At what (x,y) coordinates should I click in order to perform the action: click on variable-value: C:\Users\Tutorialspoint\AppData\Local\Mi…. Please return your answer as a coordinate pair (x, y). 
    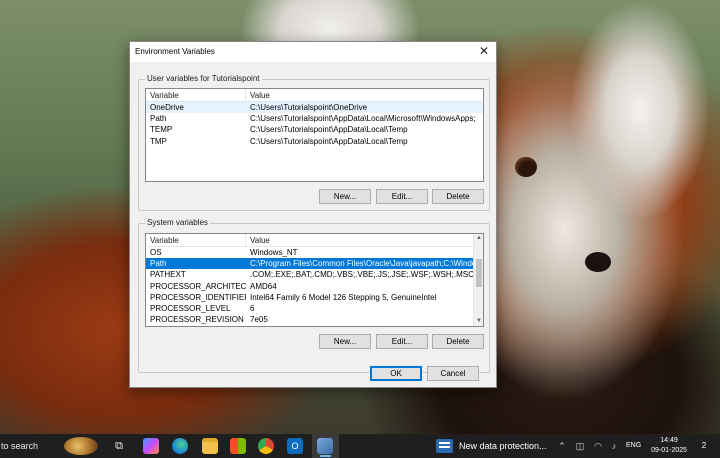
    Looking at the image, I should click on (363, 119).